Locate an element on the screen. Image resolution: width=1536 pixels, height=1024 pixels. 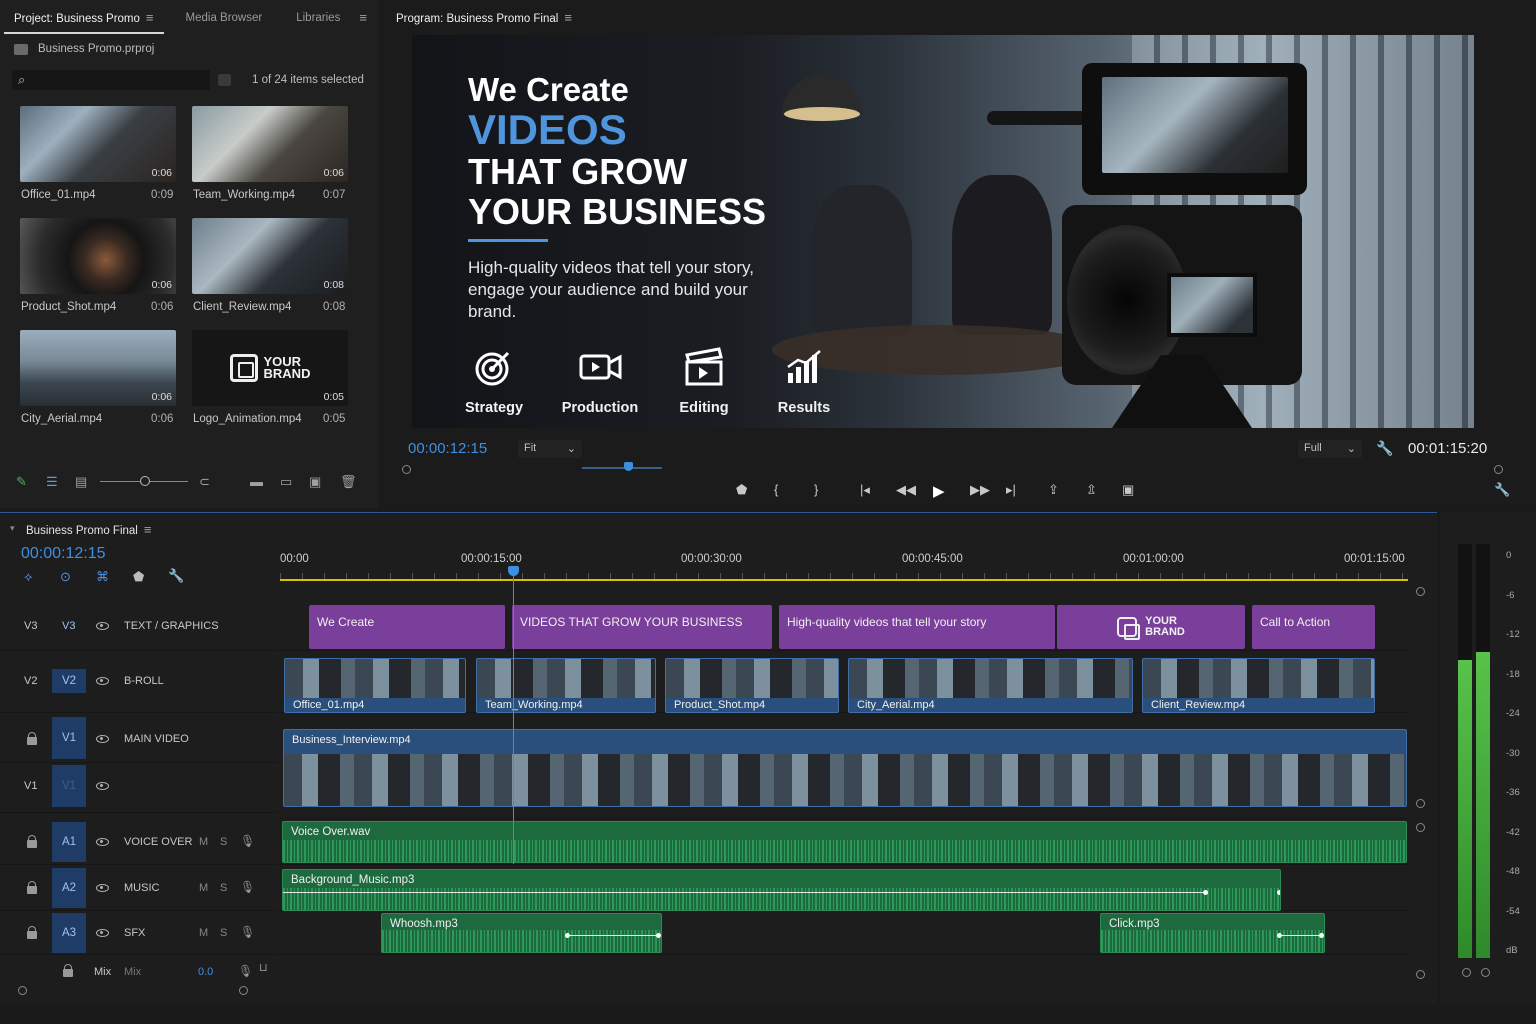
scrub-end-handle is located at coordinates (1498, 469).